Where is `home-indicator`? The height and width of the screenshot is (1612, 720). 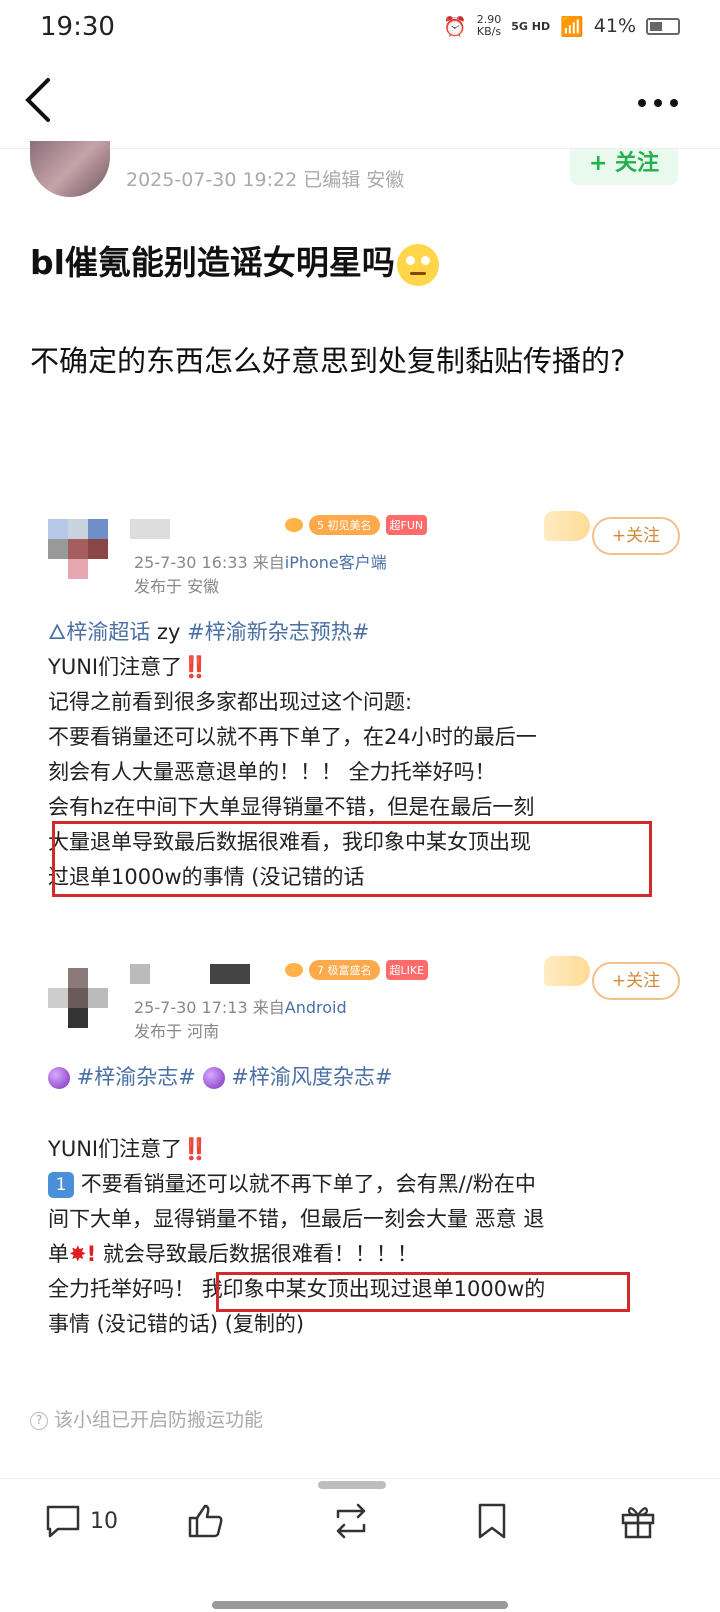 home-indicator is located at coordinates (360, 1605).